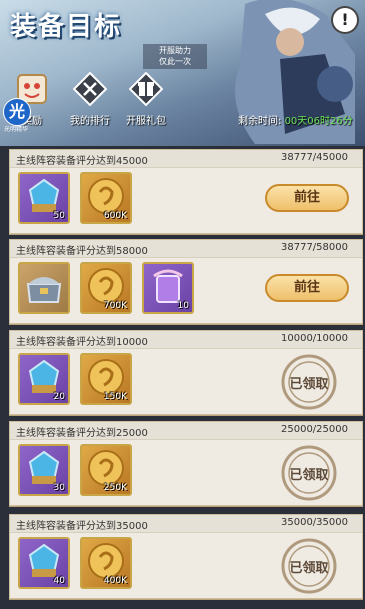  Describe the element at coordinates (44, 198) in the screenshot. I see `reward-item: 50` at that location.